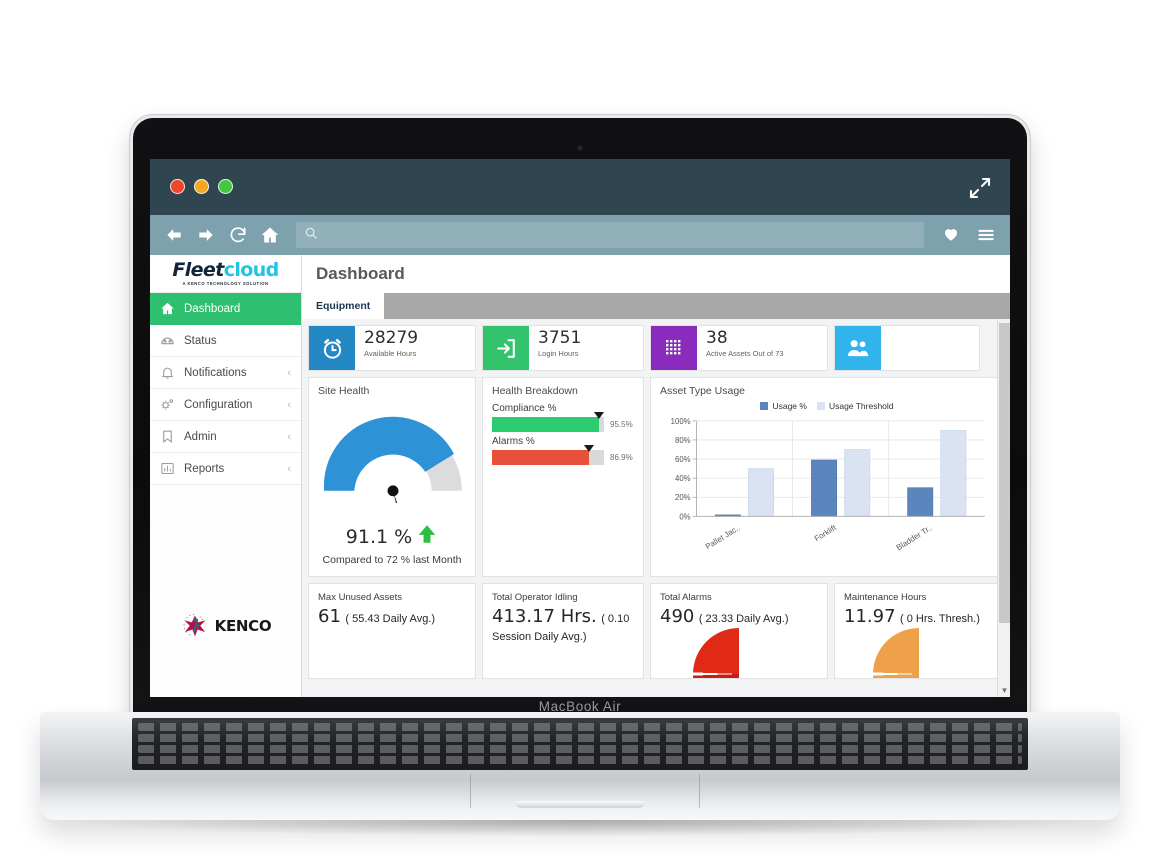 This screenshot has height=868, width=1160. Describe the element at coordinates (621, 424) in the screenshot. I see `bar-value-compliance: 95.5%` at that location.